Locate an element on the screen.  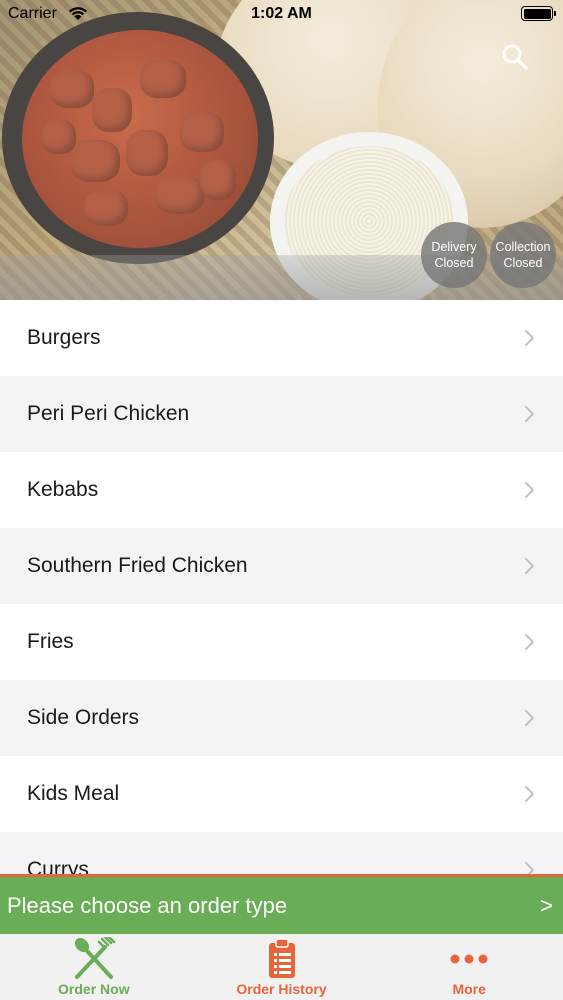
delivery-label: Delivery is located at coordinates (454, 247).